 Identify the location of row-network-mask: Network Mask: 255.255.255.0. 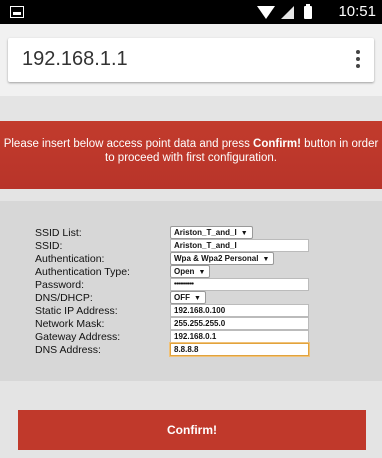
(191, 324).